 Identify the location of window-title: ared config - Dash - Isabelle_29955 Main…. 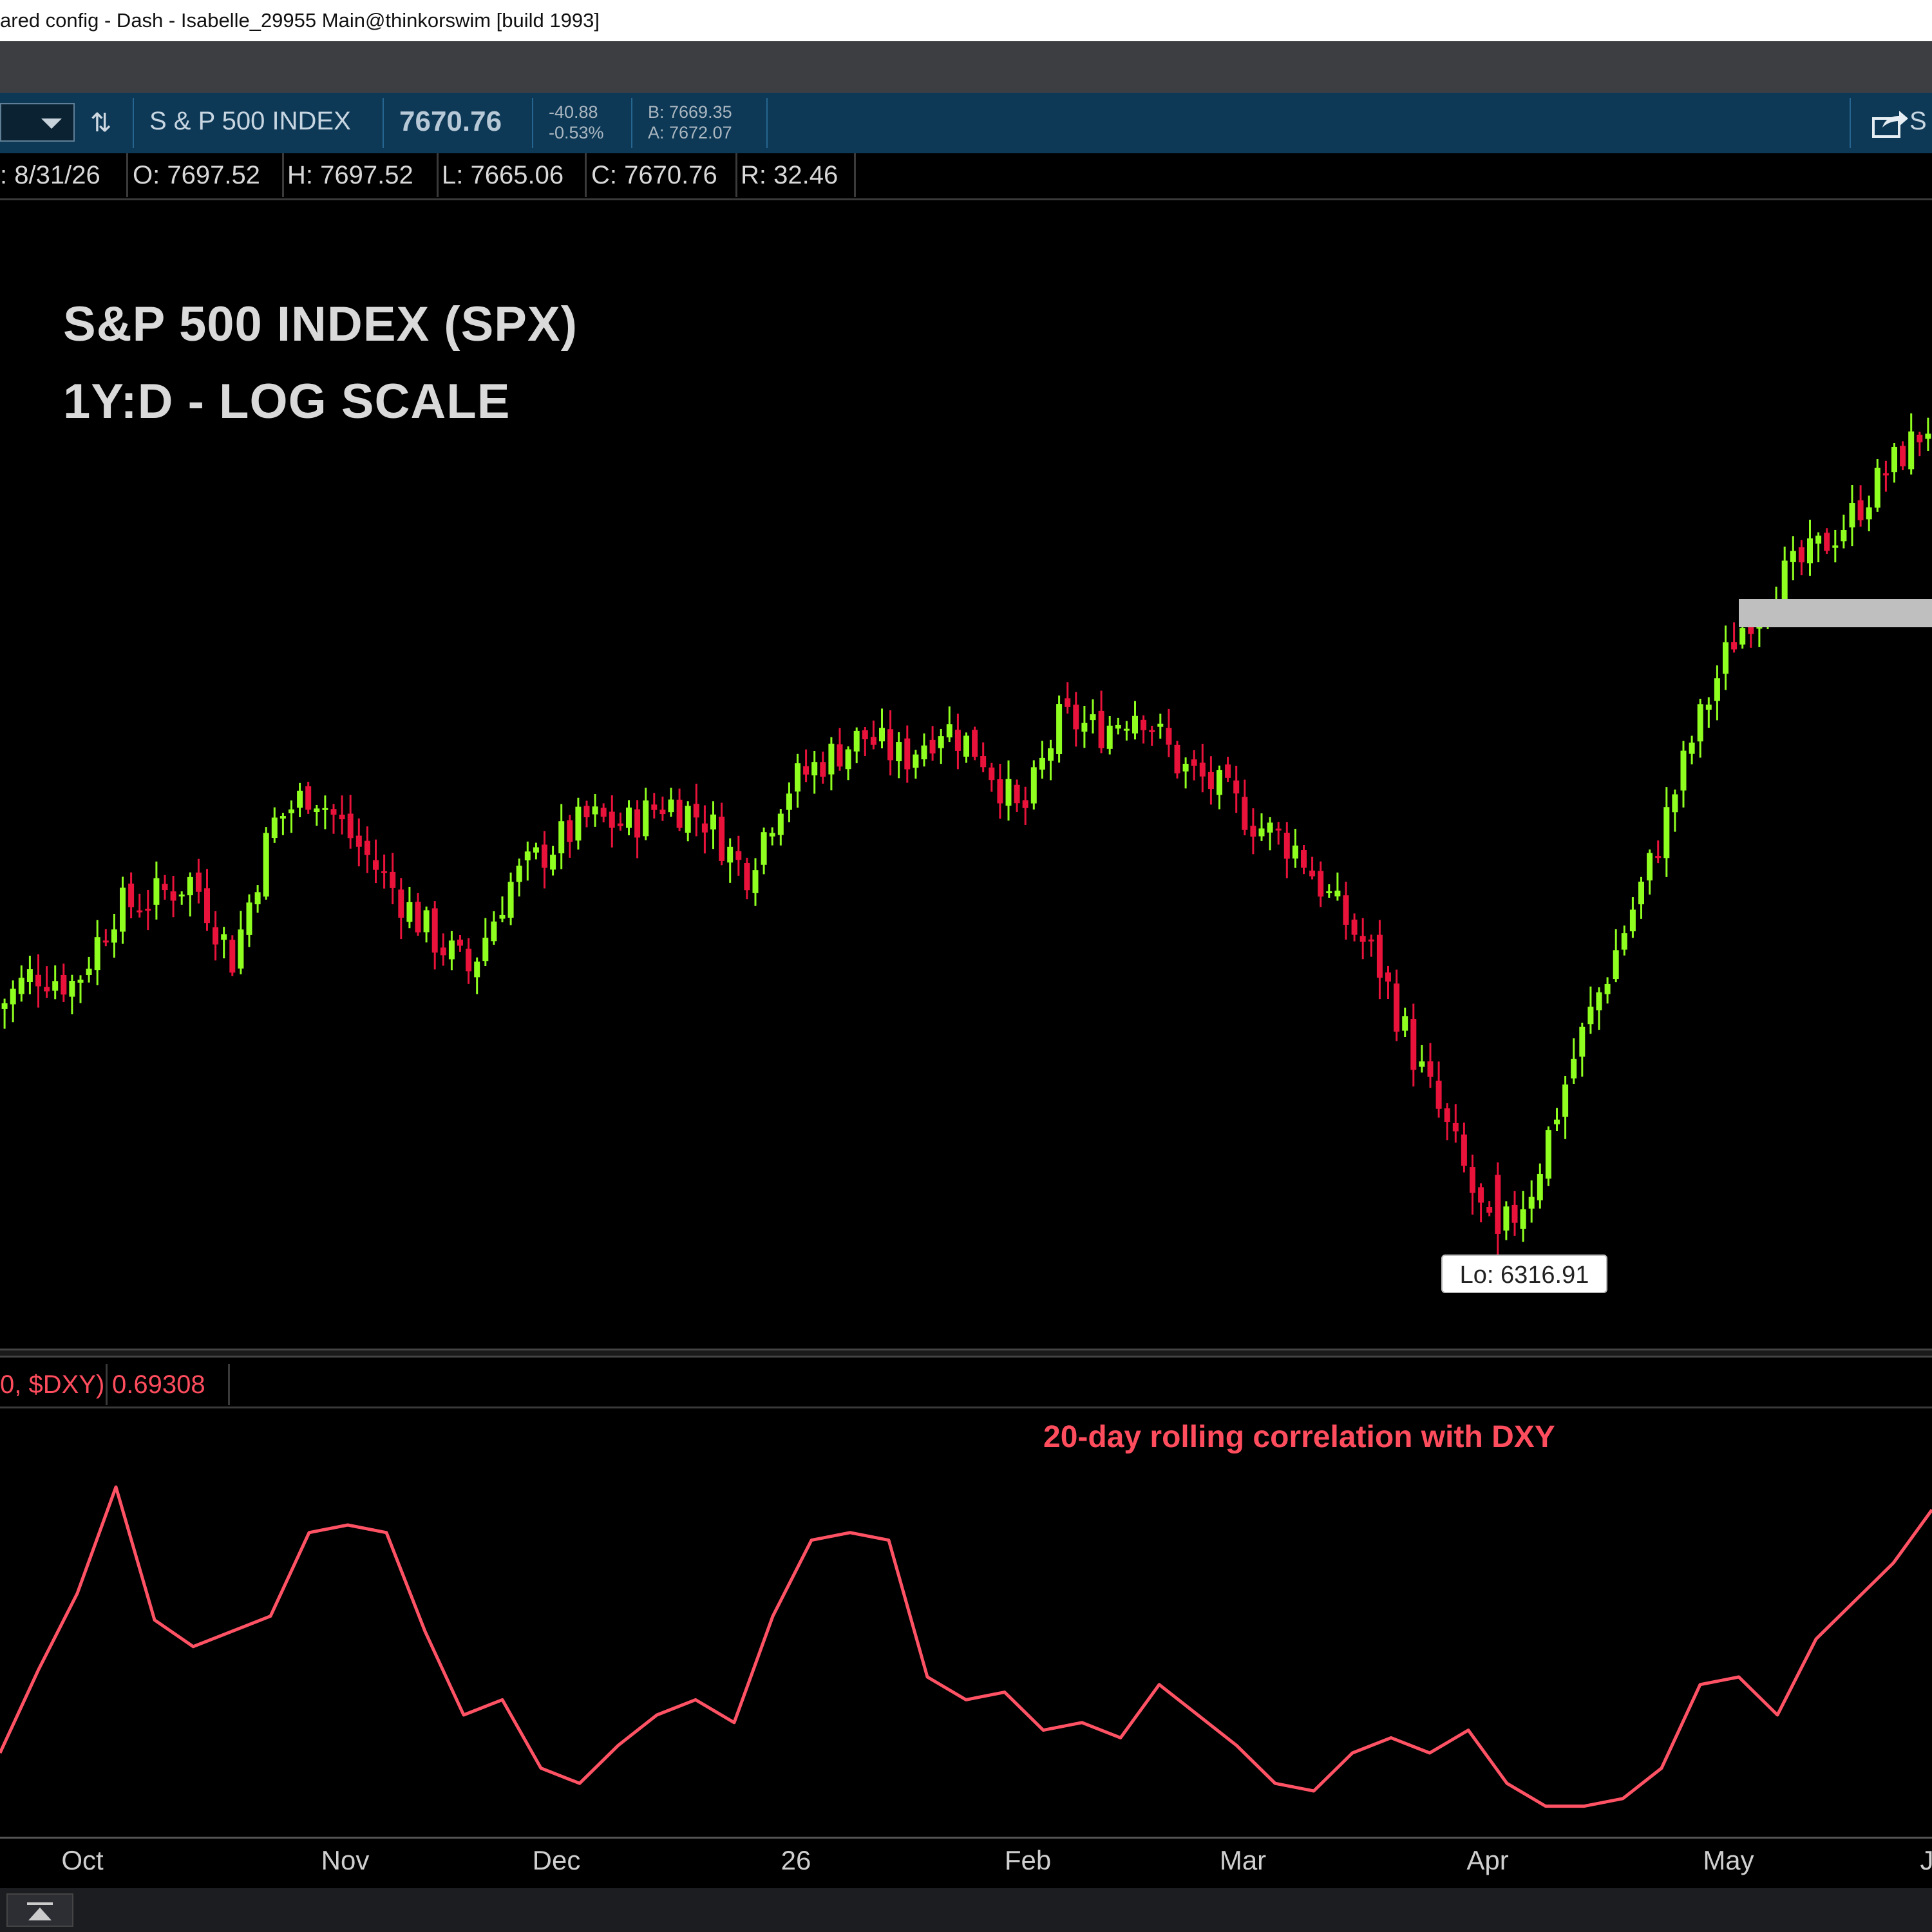
(300, 20).